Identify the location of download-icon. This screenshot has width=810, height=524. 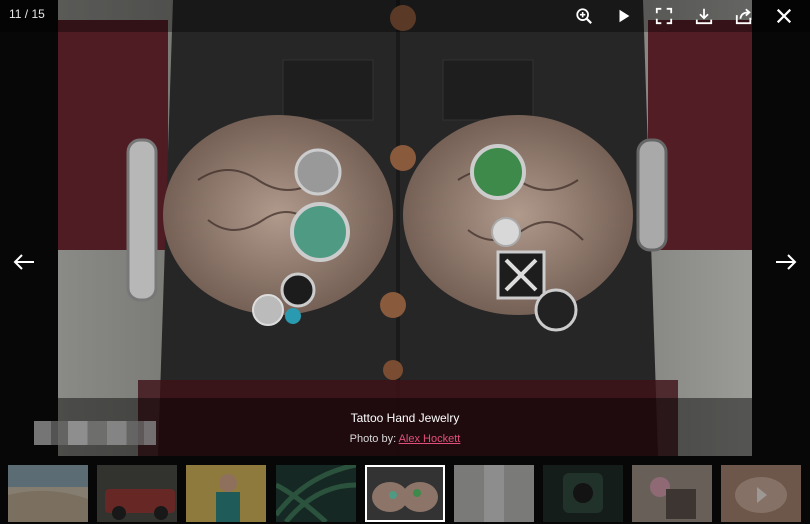
(704, 16).